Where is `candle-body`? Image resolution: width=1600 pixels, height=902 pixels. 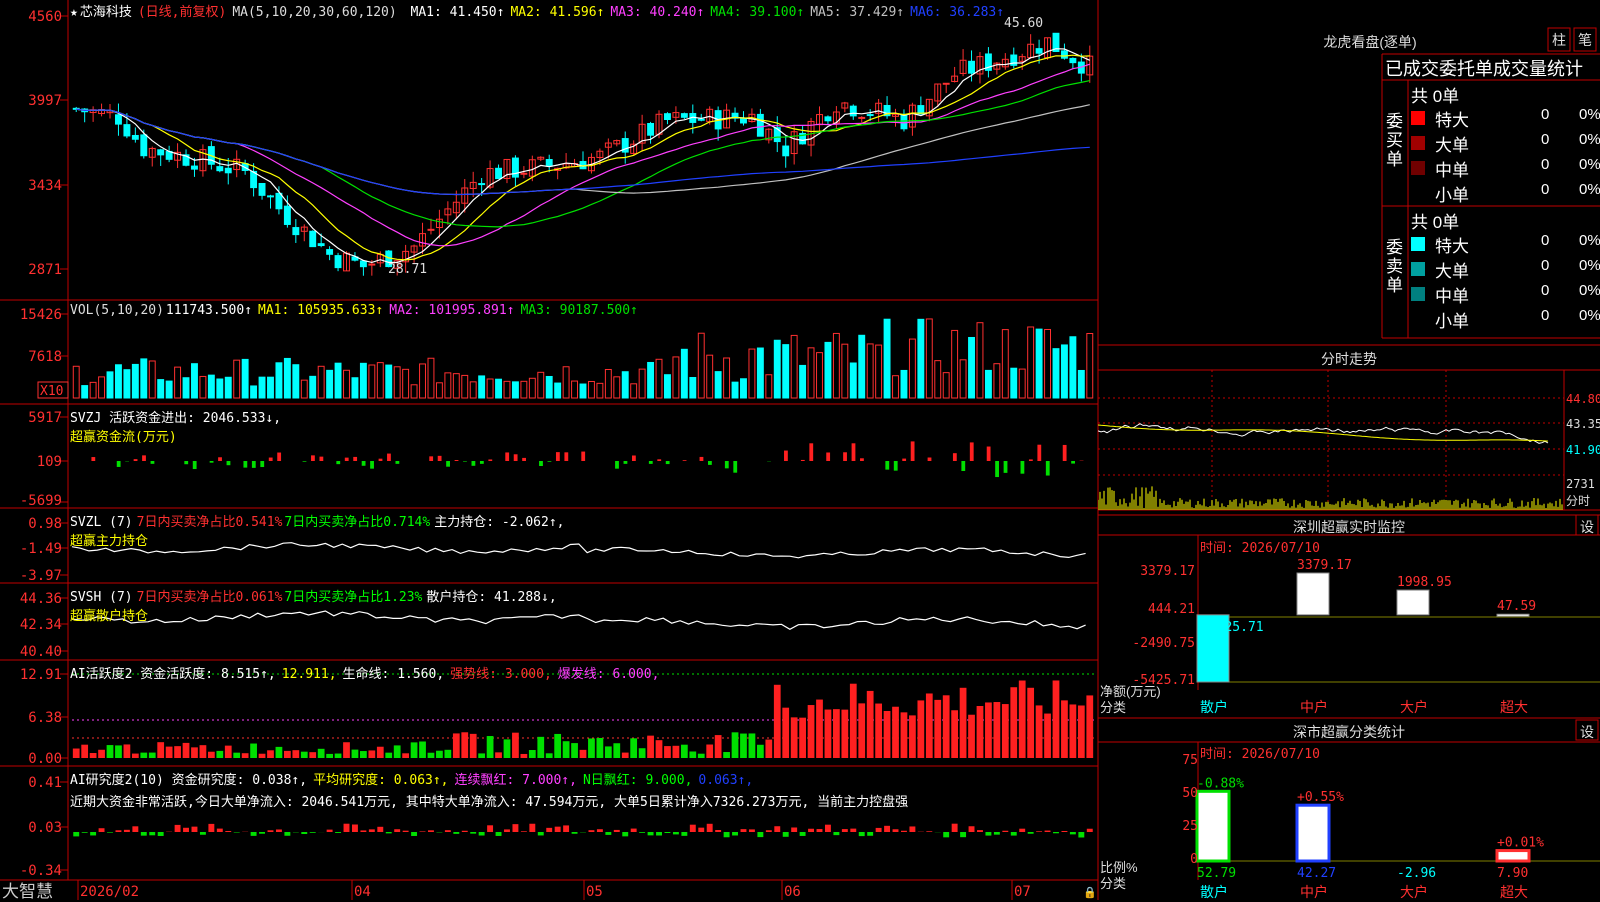
candle-body is located at coordinates (524, 173).